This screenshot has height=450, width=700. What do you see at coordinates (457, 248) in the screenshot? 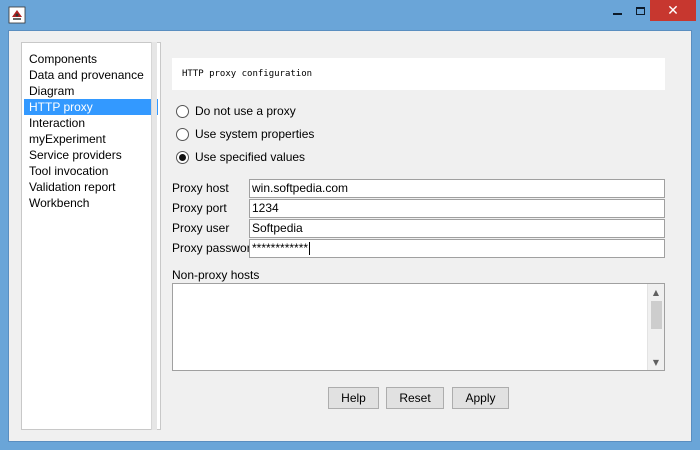
I see `proxy-password-input: ************` at bounding box center [457, 248].